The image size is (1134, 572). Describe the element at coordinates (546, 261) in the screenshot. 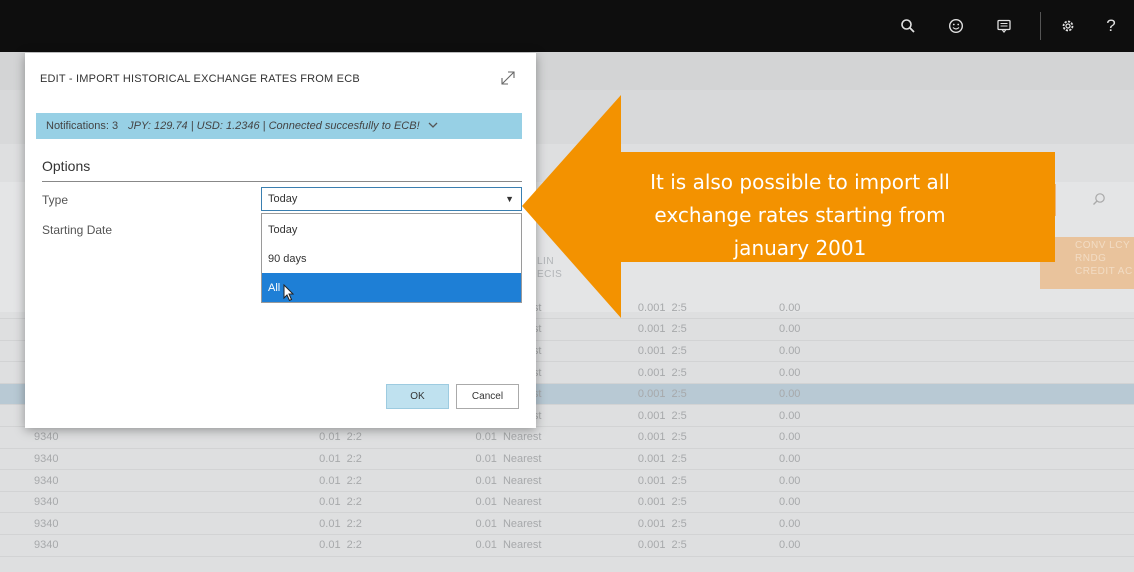

I see `column-header-fragment: LIN` at that location.